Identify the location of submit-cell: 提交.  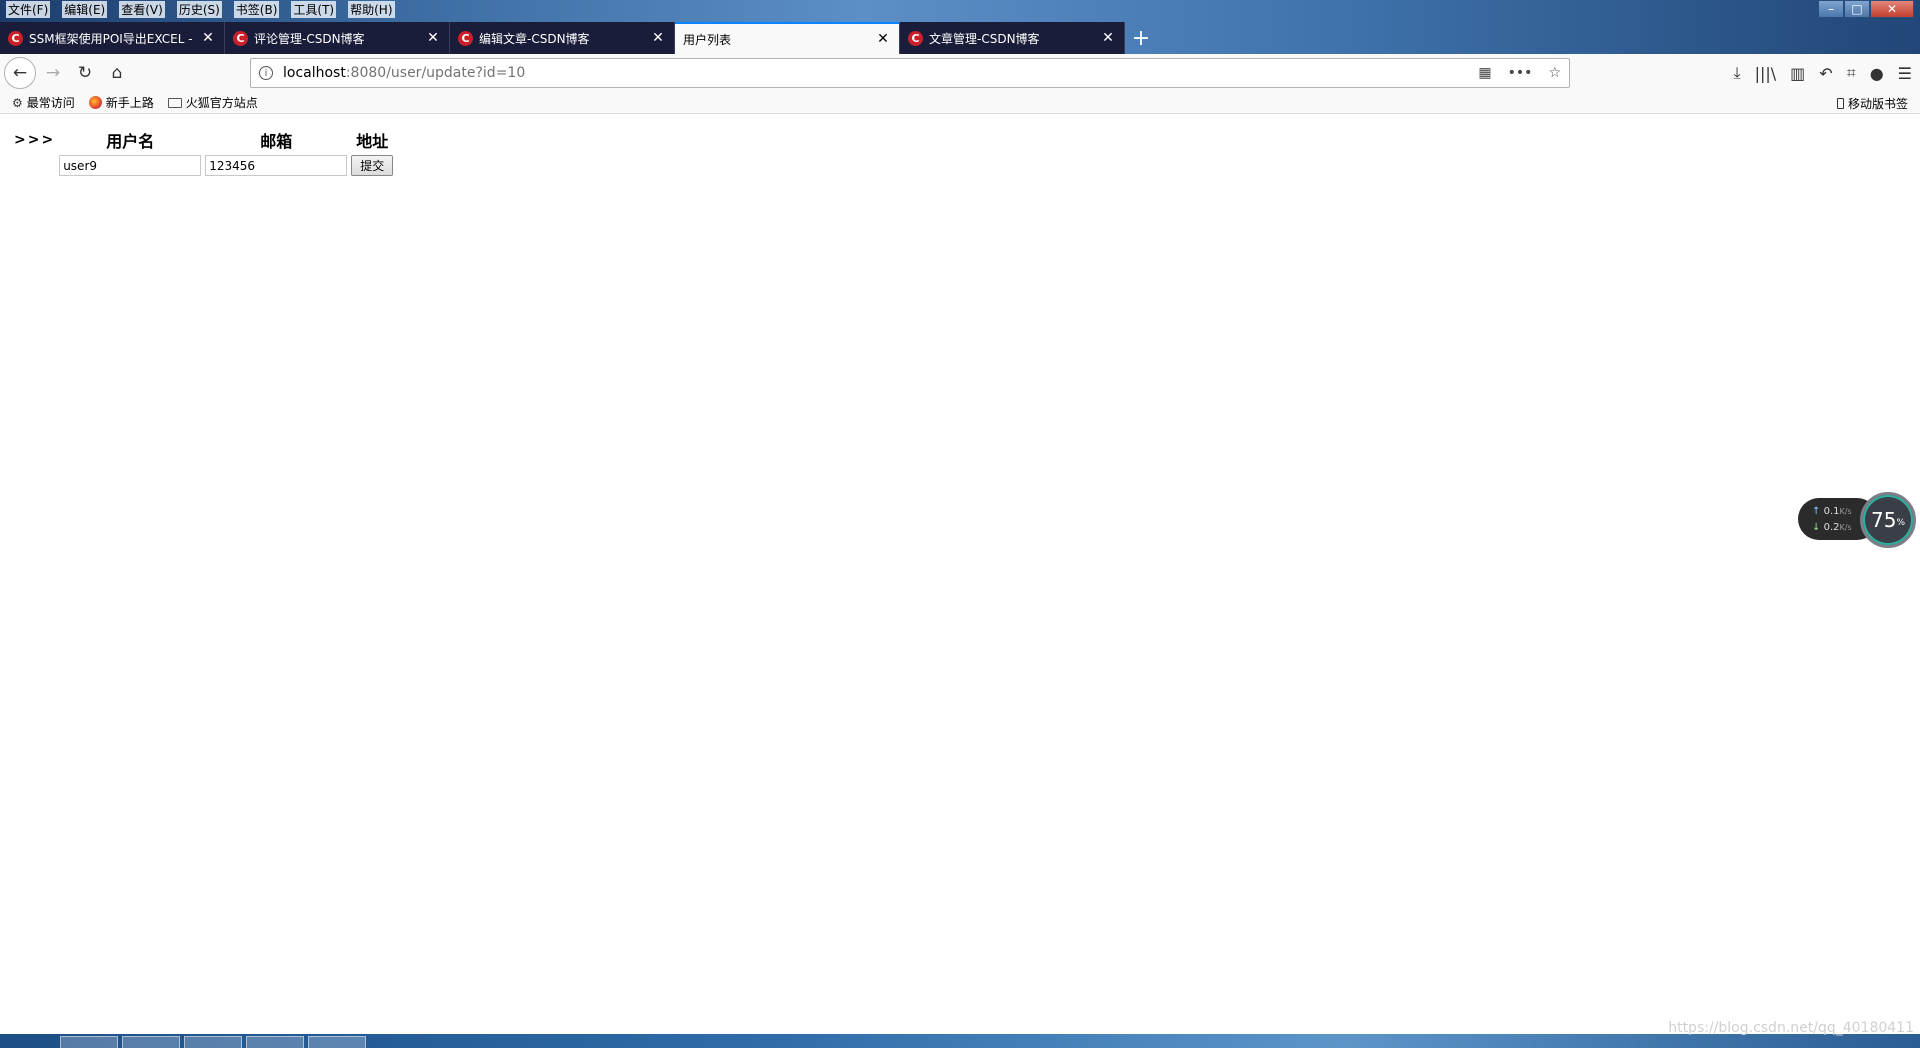
(372, 165).